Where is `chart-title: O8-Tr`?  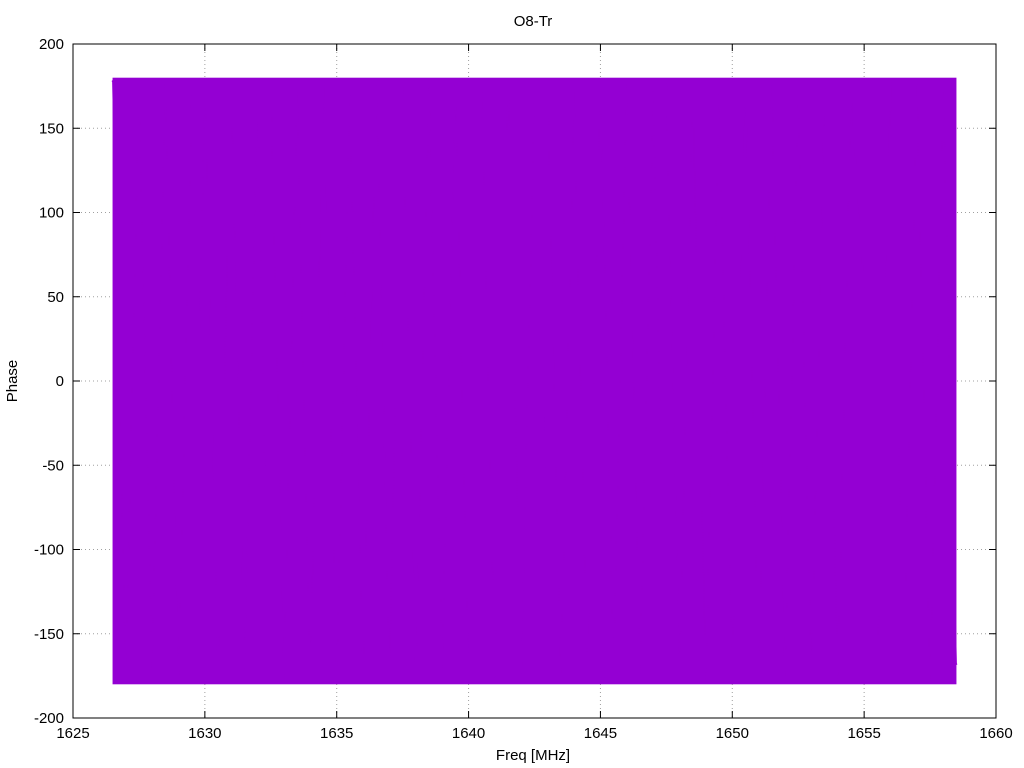 chart-title: O8-Tr is located at coordinates (533, 21).